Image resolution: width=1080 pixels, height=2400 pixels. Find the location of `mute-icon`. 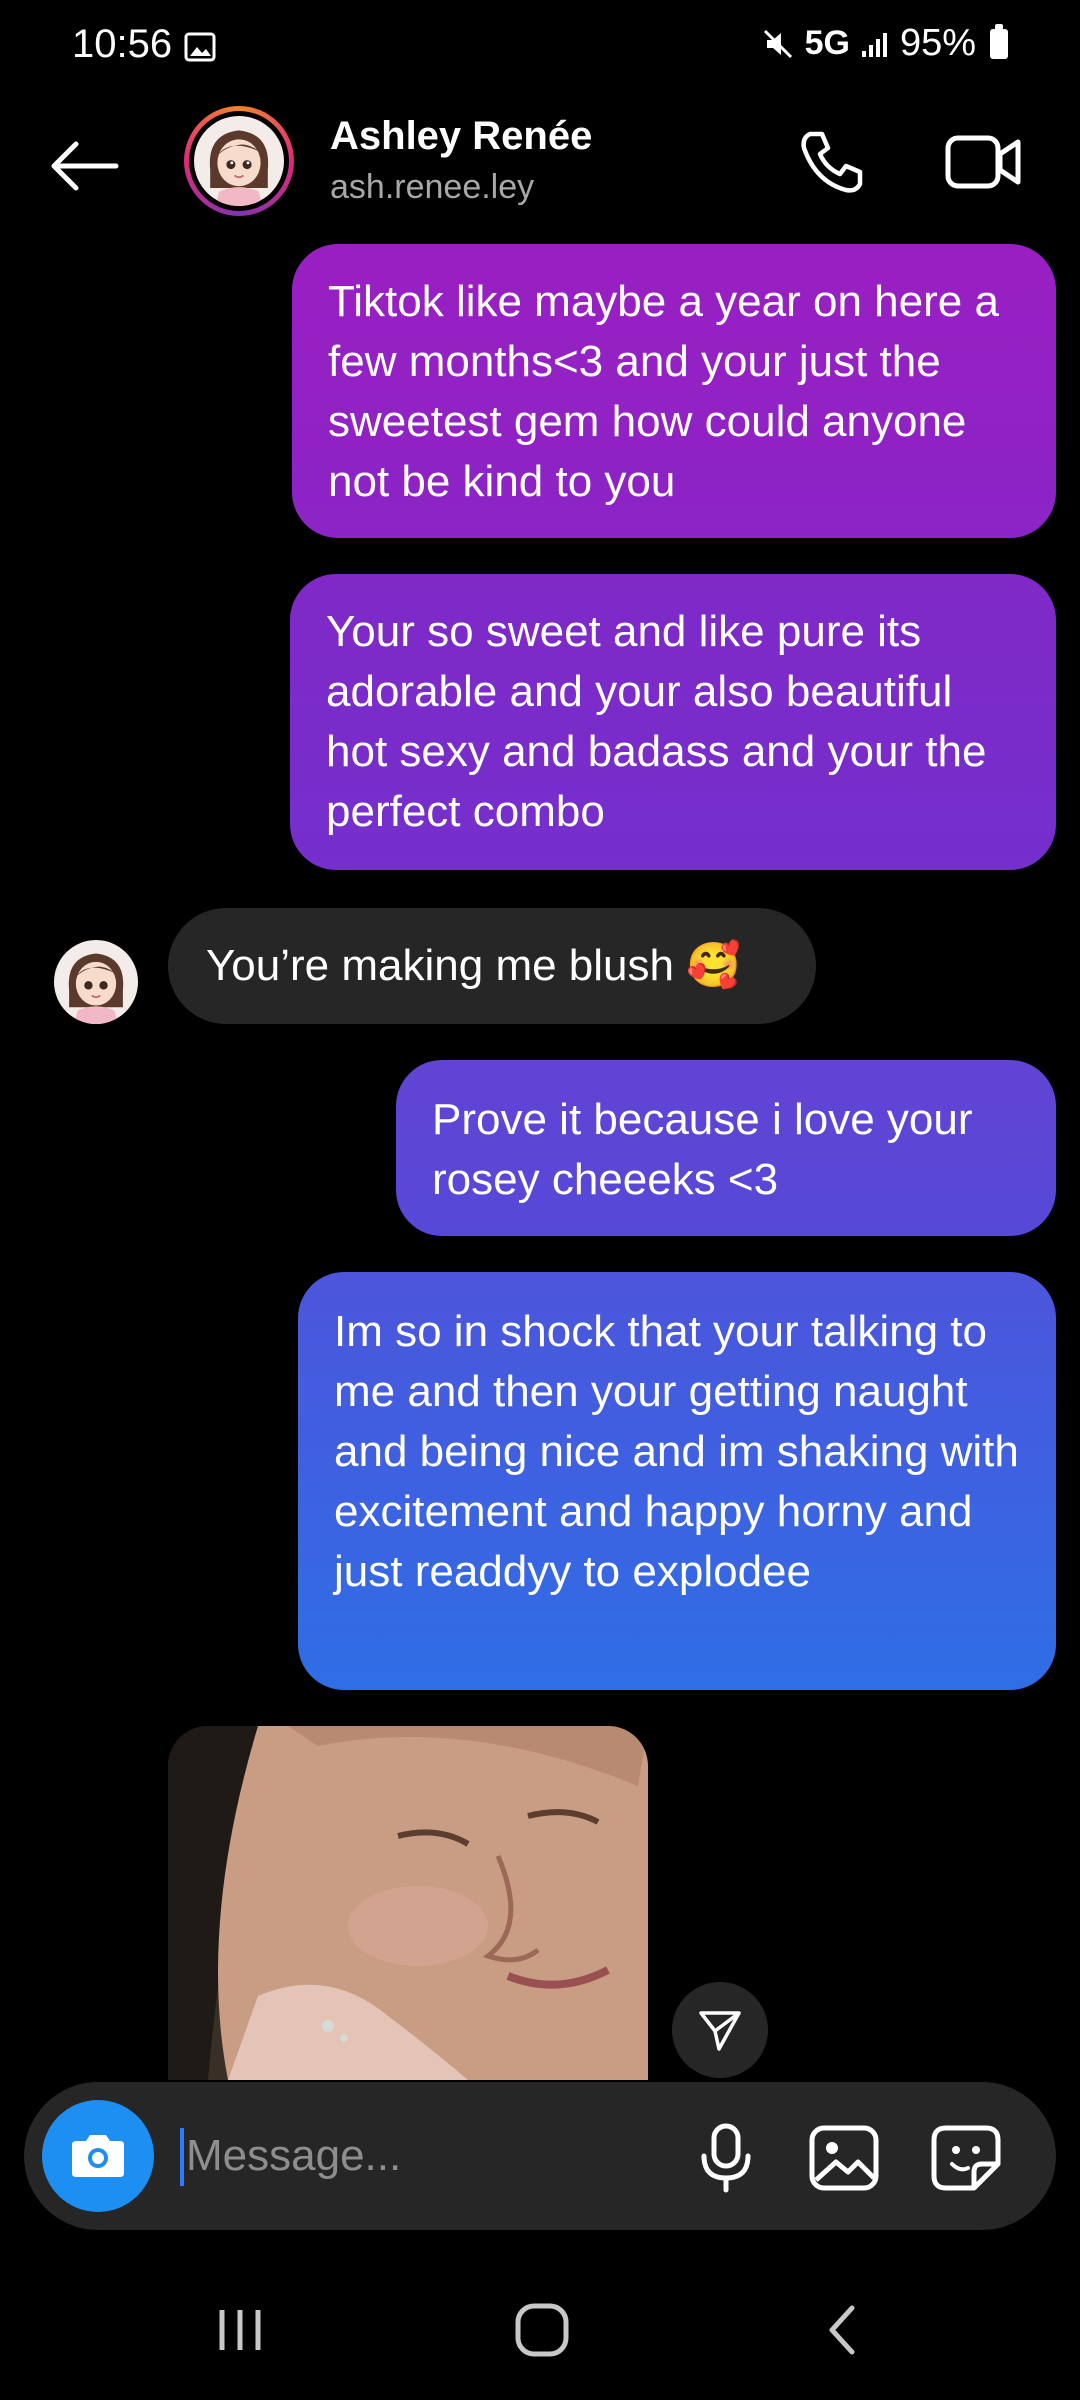

mute-icon is located at coordinates (777, 43).